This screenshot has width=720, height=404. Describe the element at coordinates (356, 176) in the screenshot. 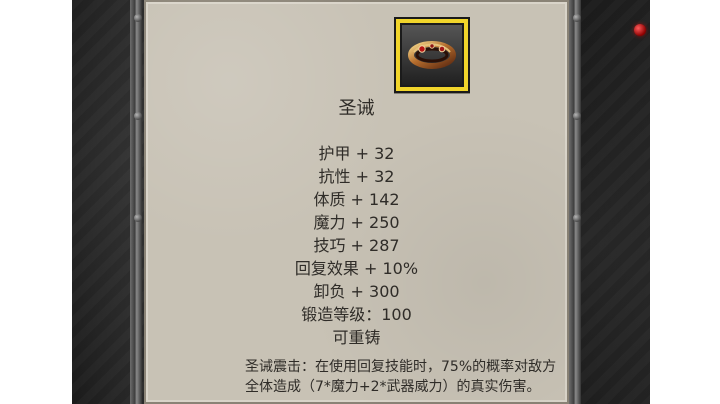

I see `stat-resistance: 抗性 + 32` at that location.